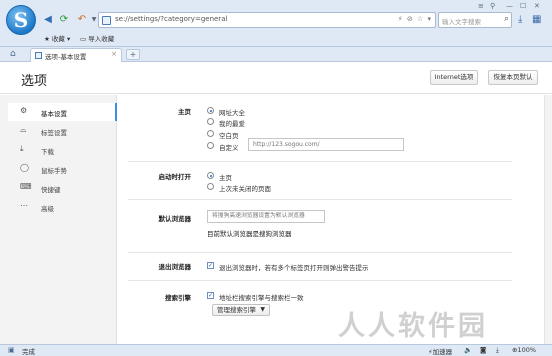 The width and height of the screenshot is (552, 356). What do you see at coordinates (266, 216) in the screenshot?
I see `set-default-browser-button: 将搜狗高速浏览器设置为默认浏览器` at bounding box center [266, 216].